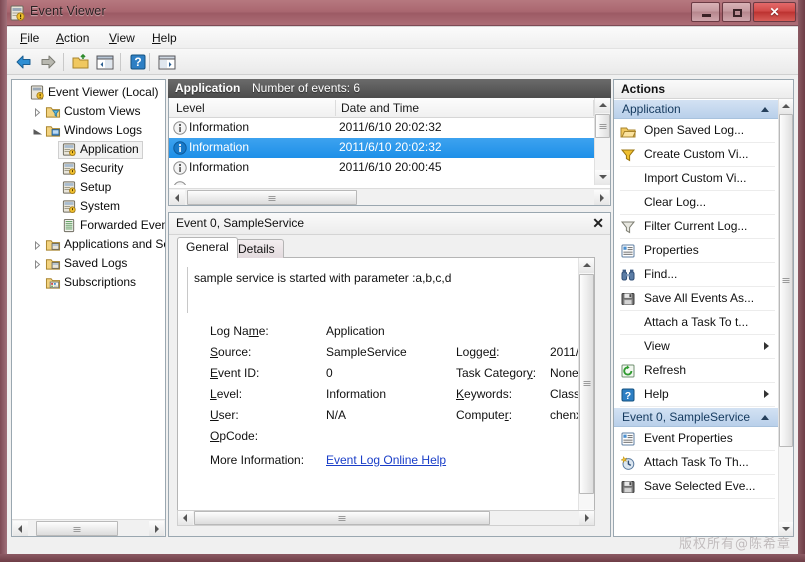 This screenshot has height=562, width=805. What do you see at coordinates (786, 280) in the screenshot?
I see `actions-vscroll-thumb` at bounding box center [786, 280].